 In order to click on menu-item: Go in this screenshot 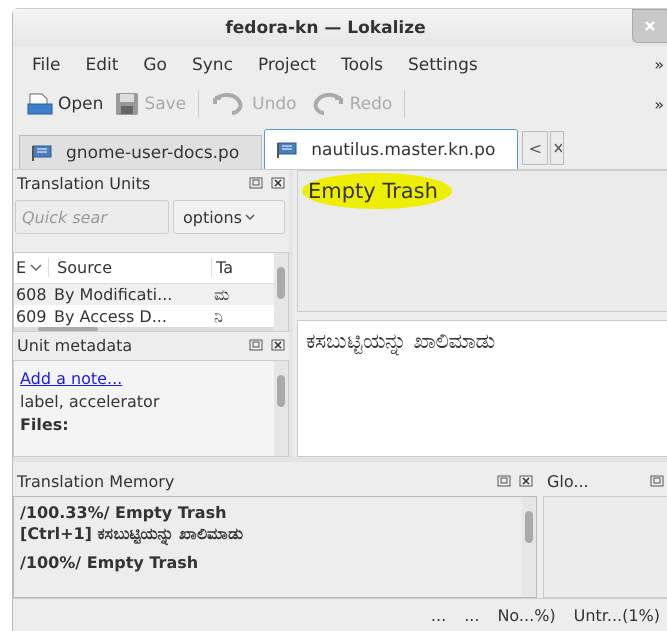, I will do `click(154, 64)`.